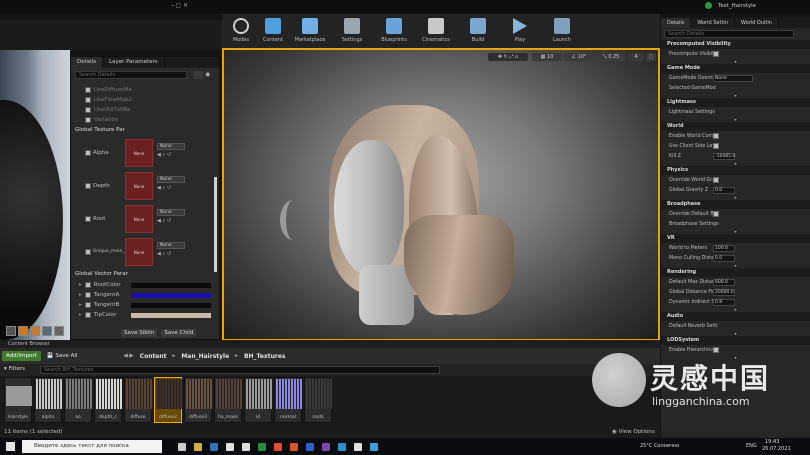  Describe the element at coordinates (342, 446) in the screenshot. I see `edge-icon` at that location.